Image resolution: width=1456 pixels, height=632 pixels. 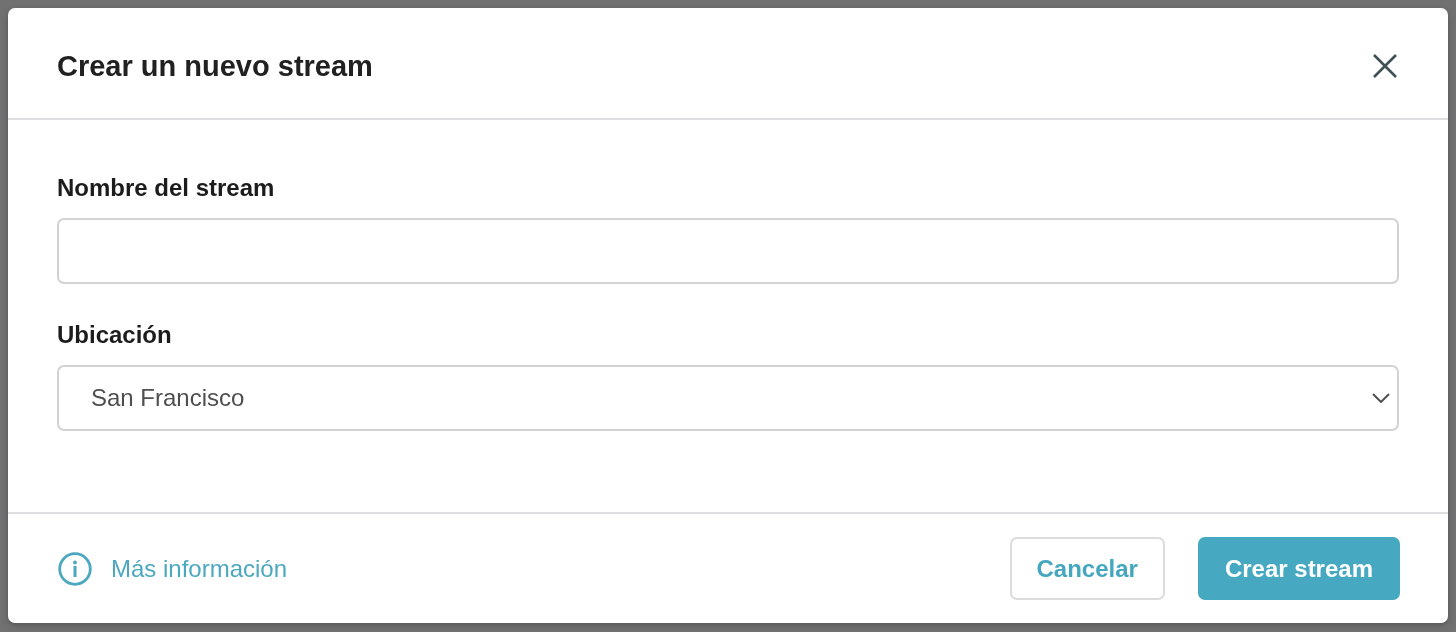 What do you see at coordinates (1381, 398) in the screenshot?
I see `chevron-down-icon` at bounding box center [1381, 398].